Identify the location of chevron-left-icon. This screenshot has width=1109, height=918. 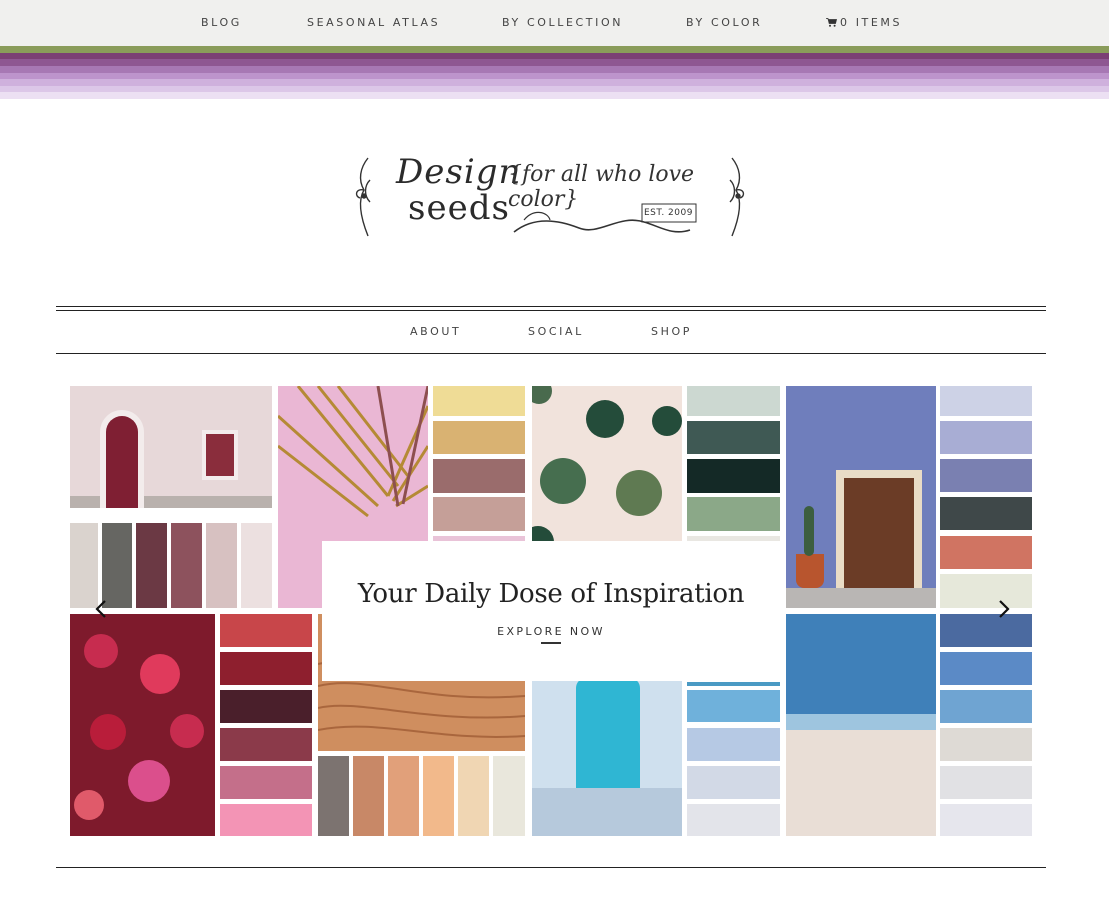
(102, 609).